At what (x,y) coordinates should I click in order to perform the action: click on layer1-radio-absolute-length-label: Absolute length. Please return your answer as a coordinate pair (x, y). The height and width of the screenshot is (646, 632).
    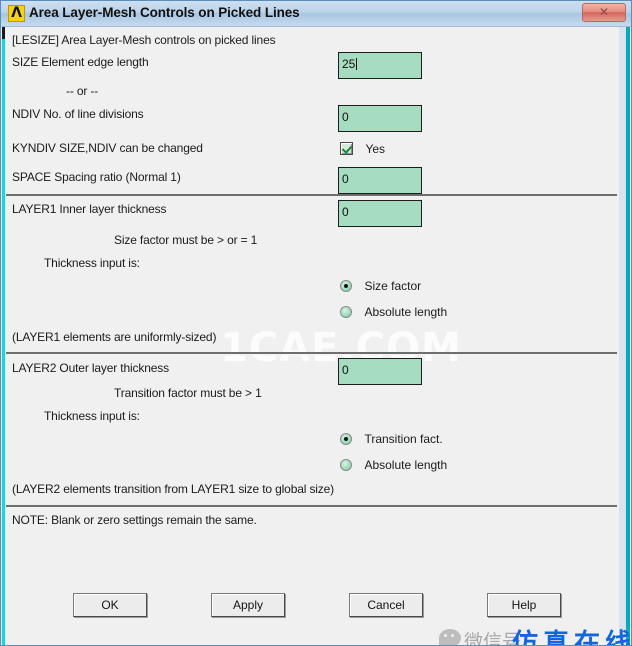
    Looking at the image, I should click on (406, 312).